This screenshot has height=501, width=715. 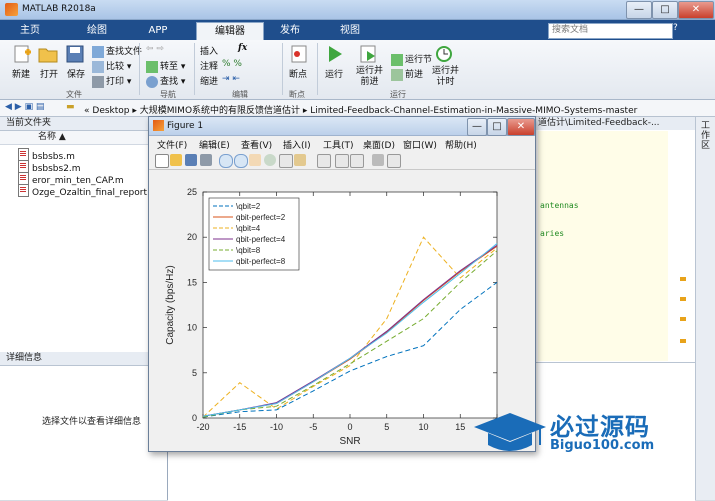 I want to click on advance-button: 前进, so click(x=407, y=74).